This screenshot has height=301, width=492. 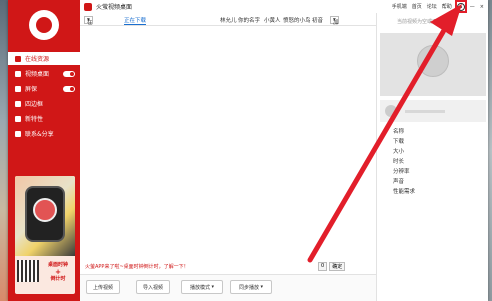 I want to click on app-logo, so click(x=44, y=25).